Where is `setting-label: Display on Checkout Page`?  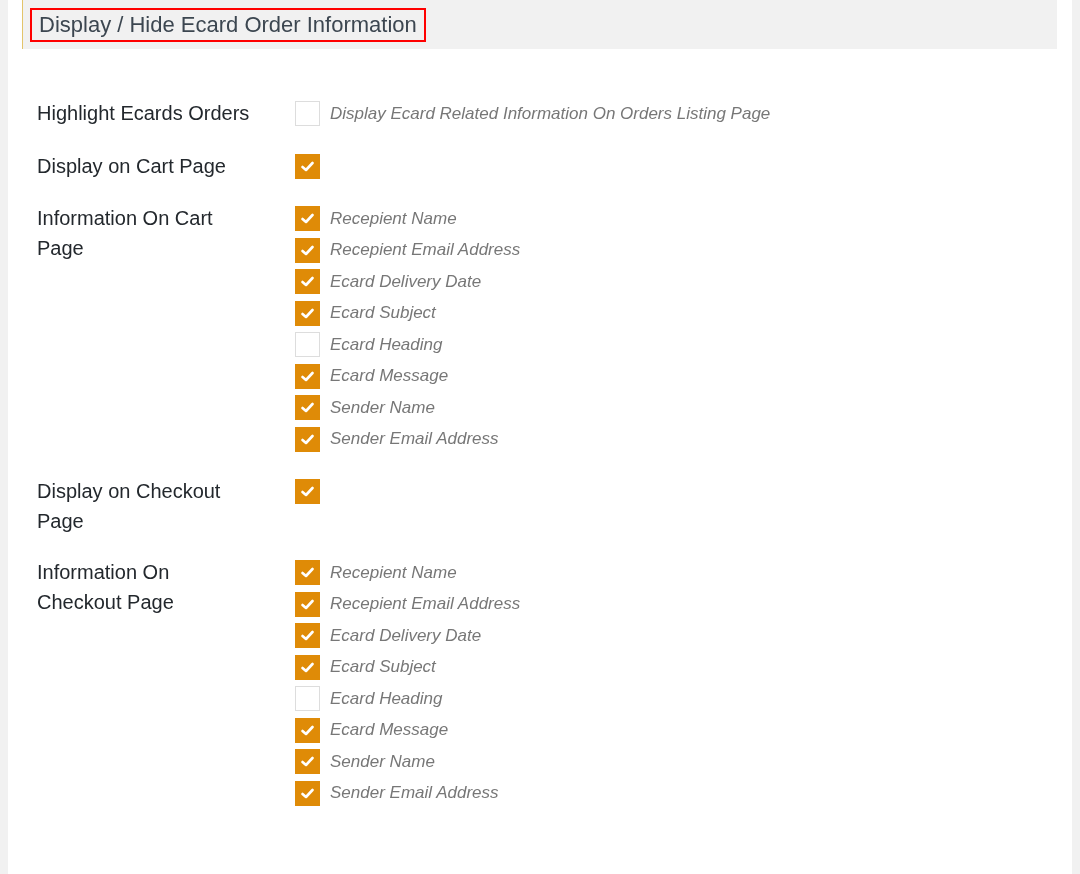
setting-label: Display on Checkout Page is located at coordinates (129, 506).